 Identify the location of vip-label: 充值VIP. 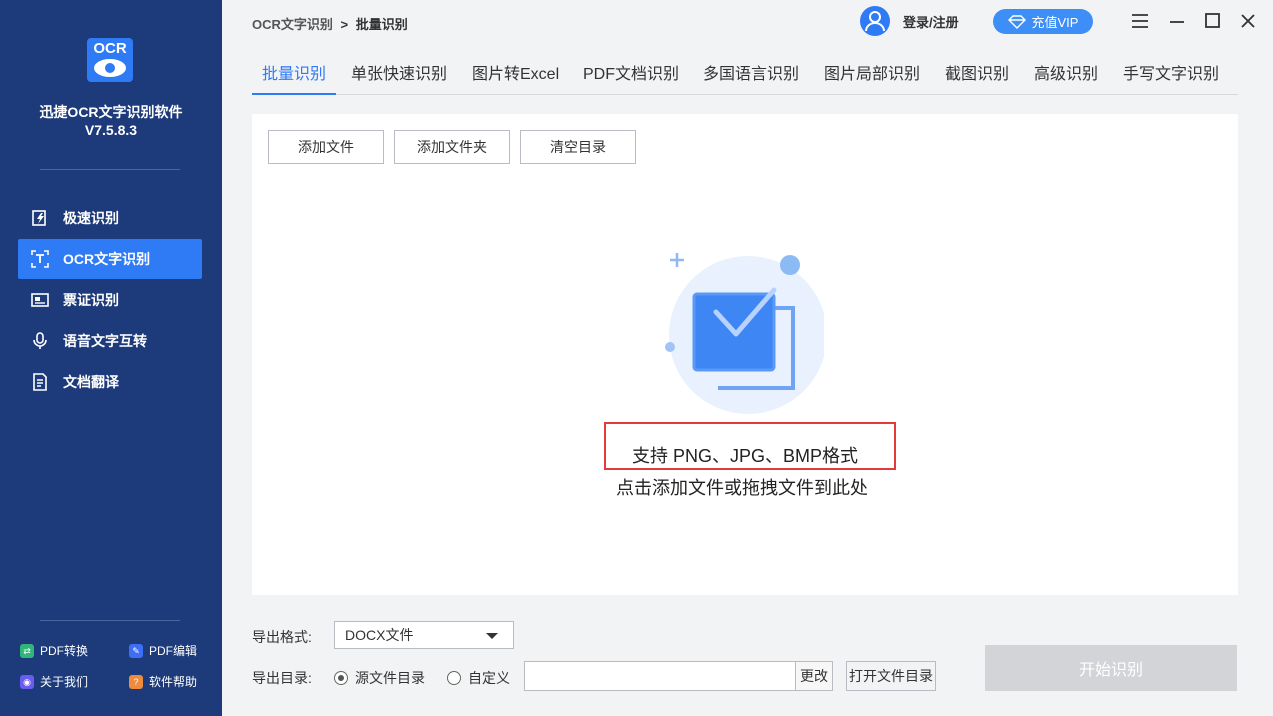
(1055, 22).